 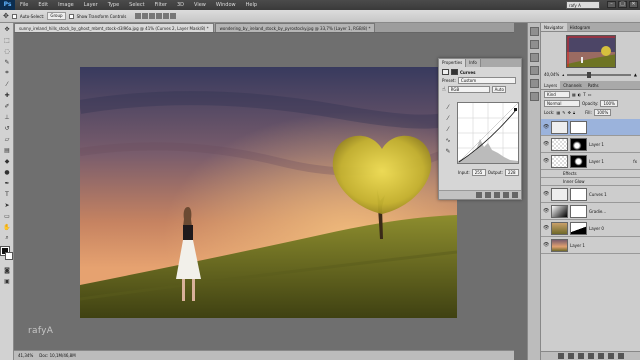 I want to click on align-bottom-icon, so click(x=152, y=15).